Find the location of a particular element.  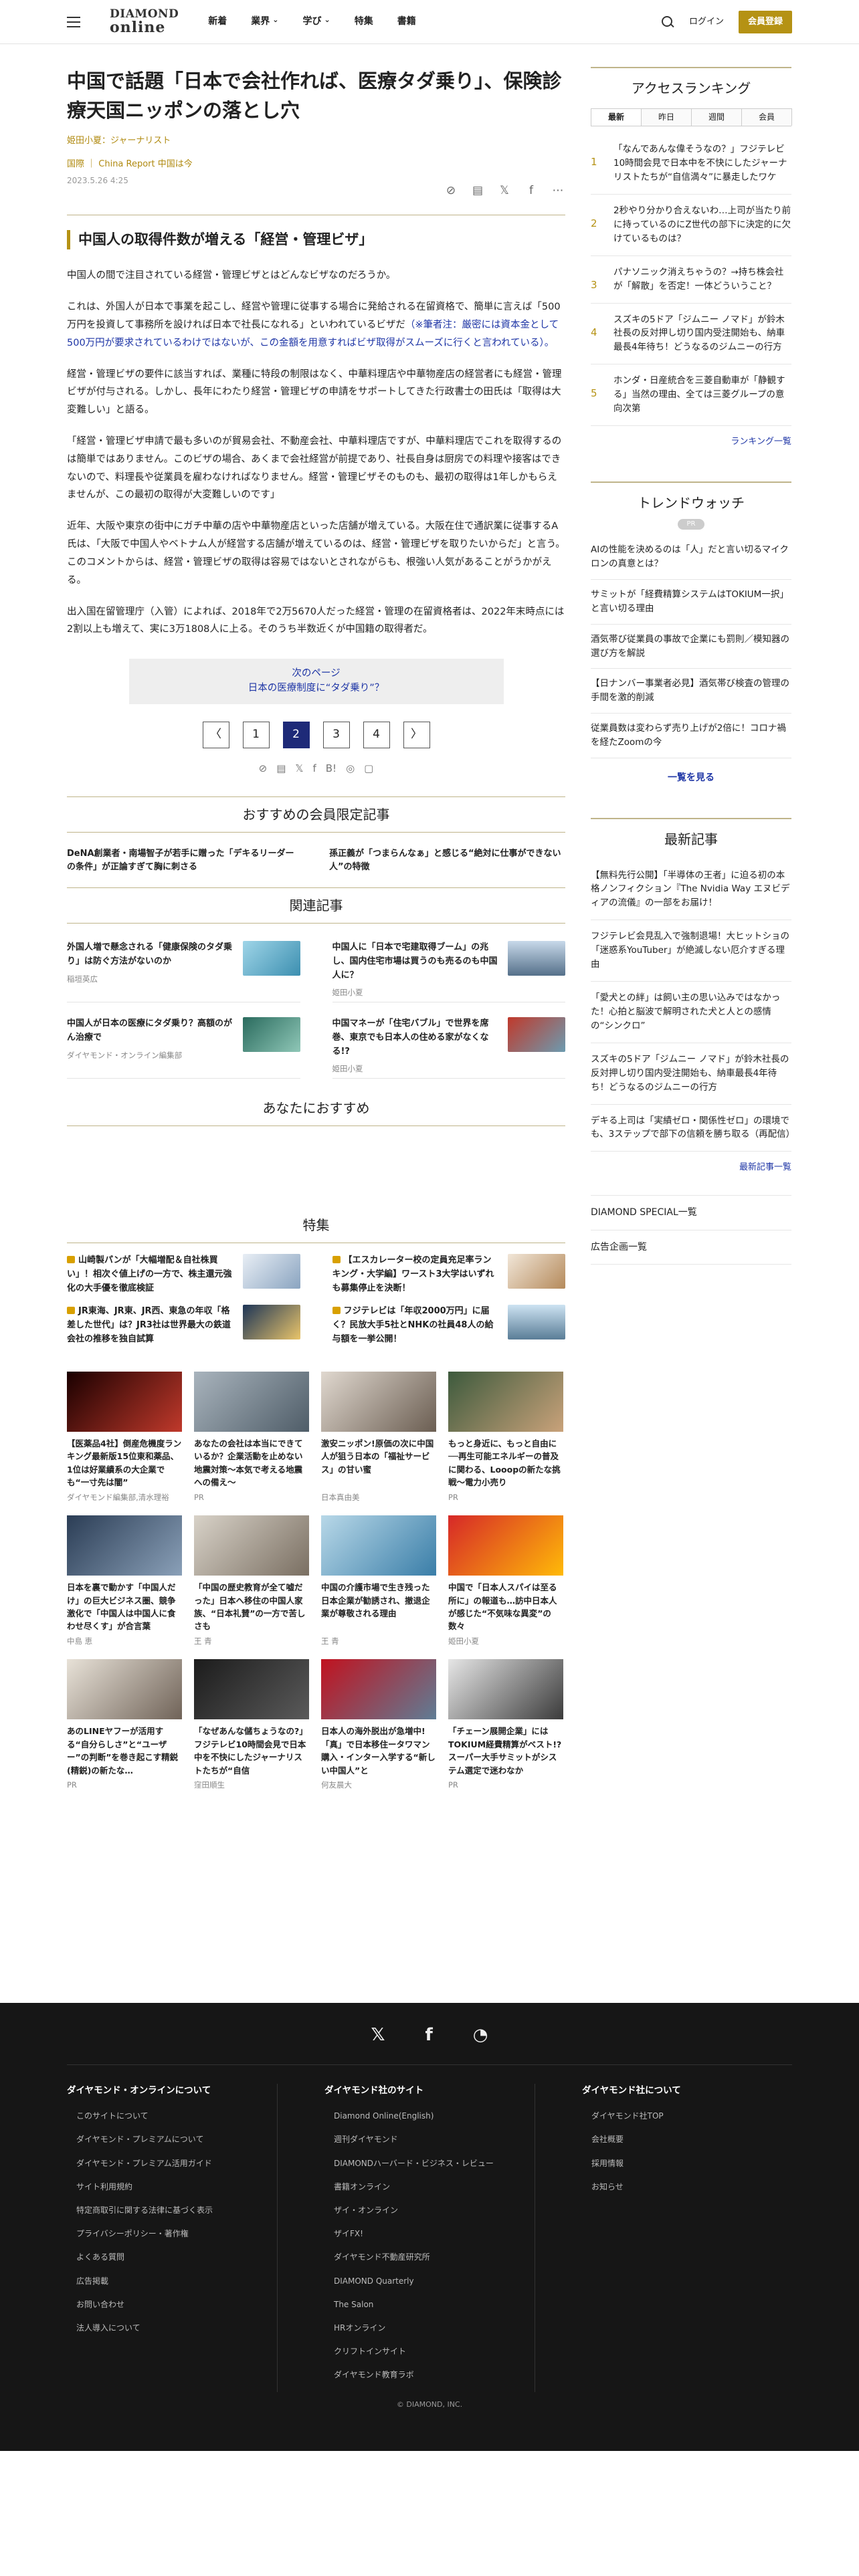

copy-icon: ▢ is located at coordinates (368, 768).